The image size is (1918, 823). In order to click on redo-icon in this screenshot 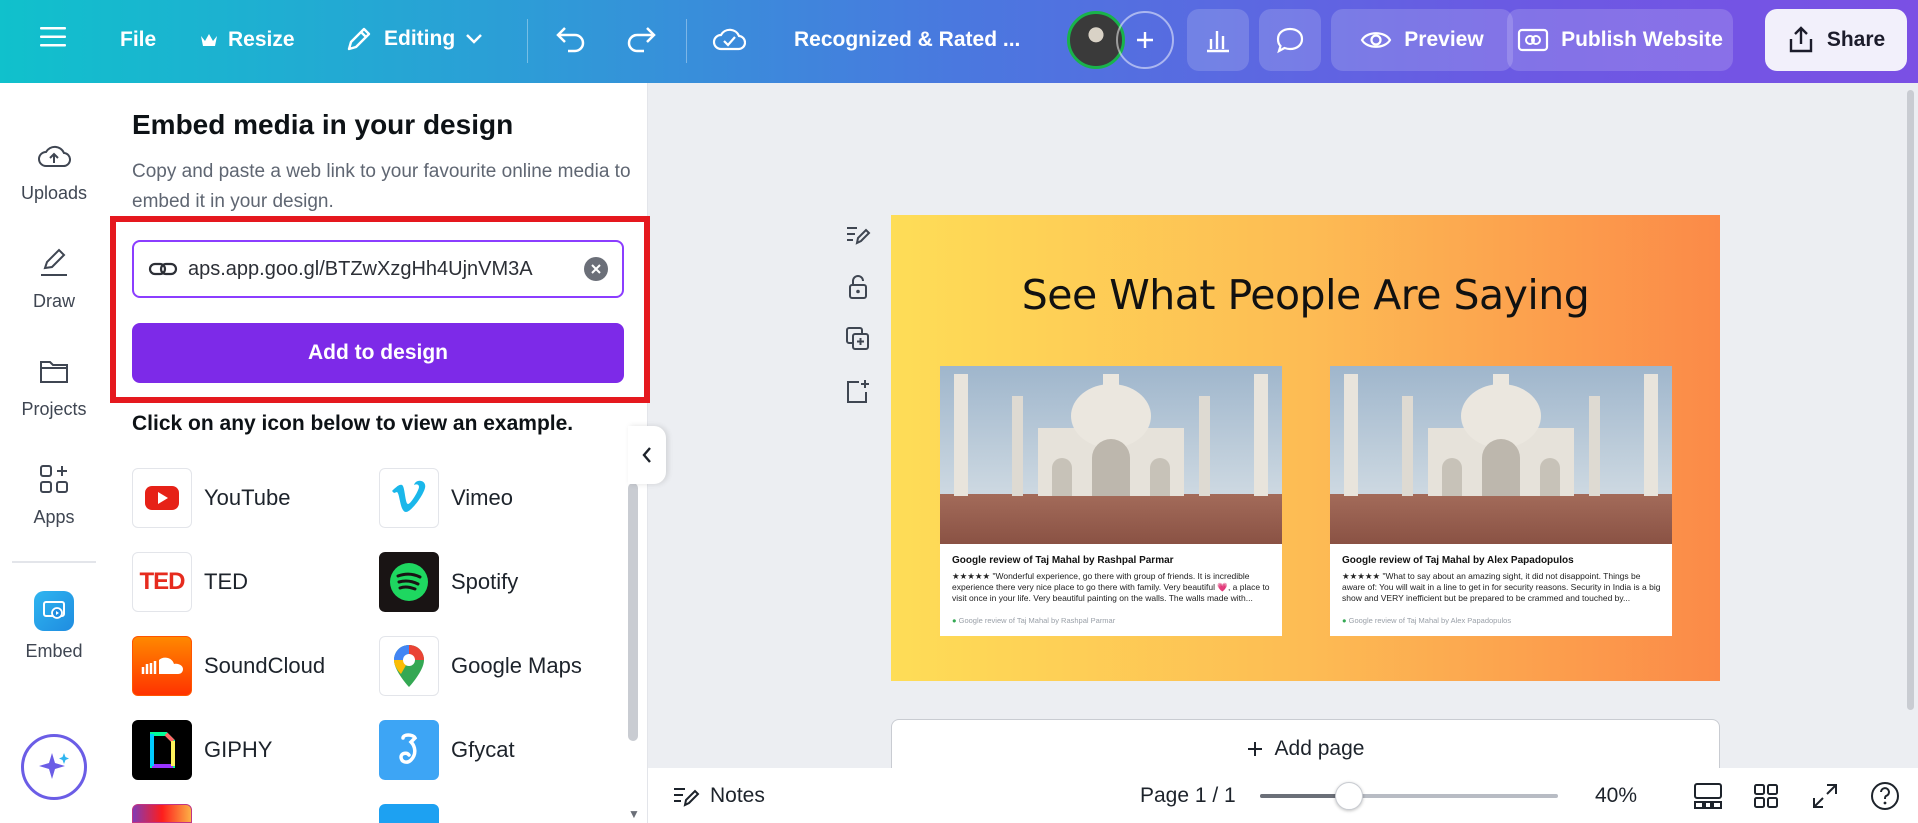, I will do `click(641, 40)`.